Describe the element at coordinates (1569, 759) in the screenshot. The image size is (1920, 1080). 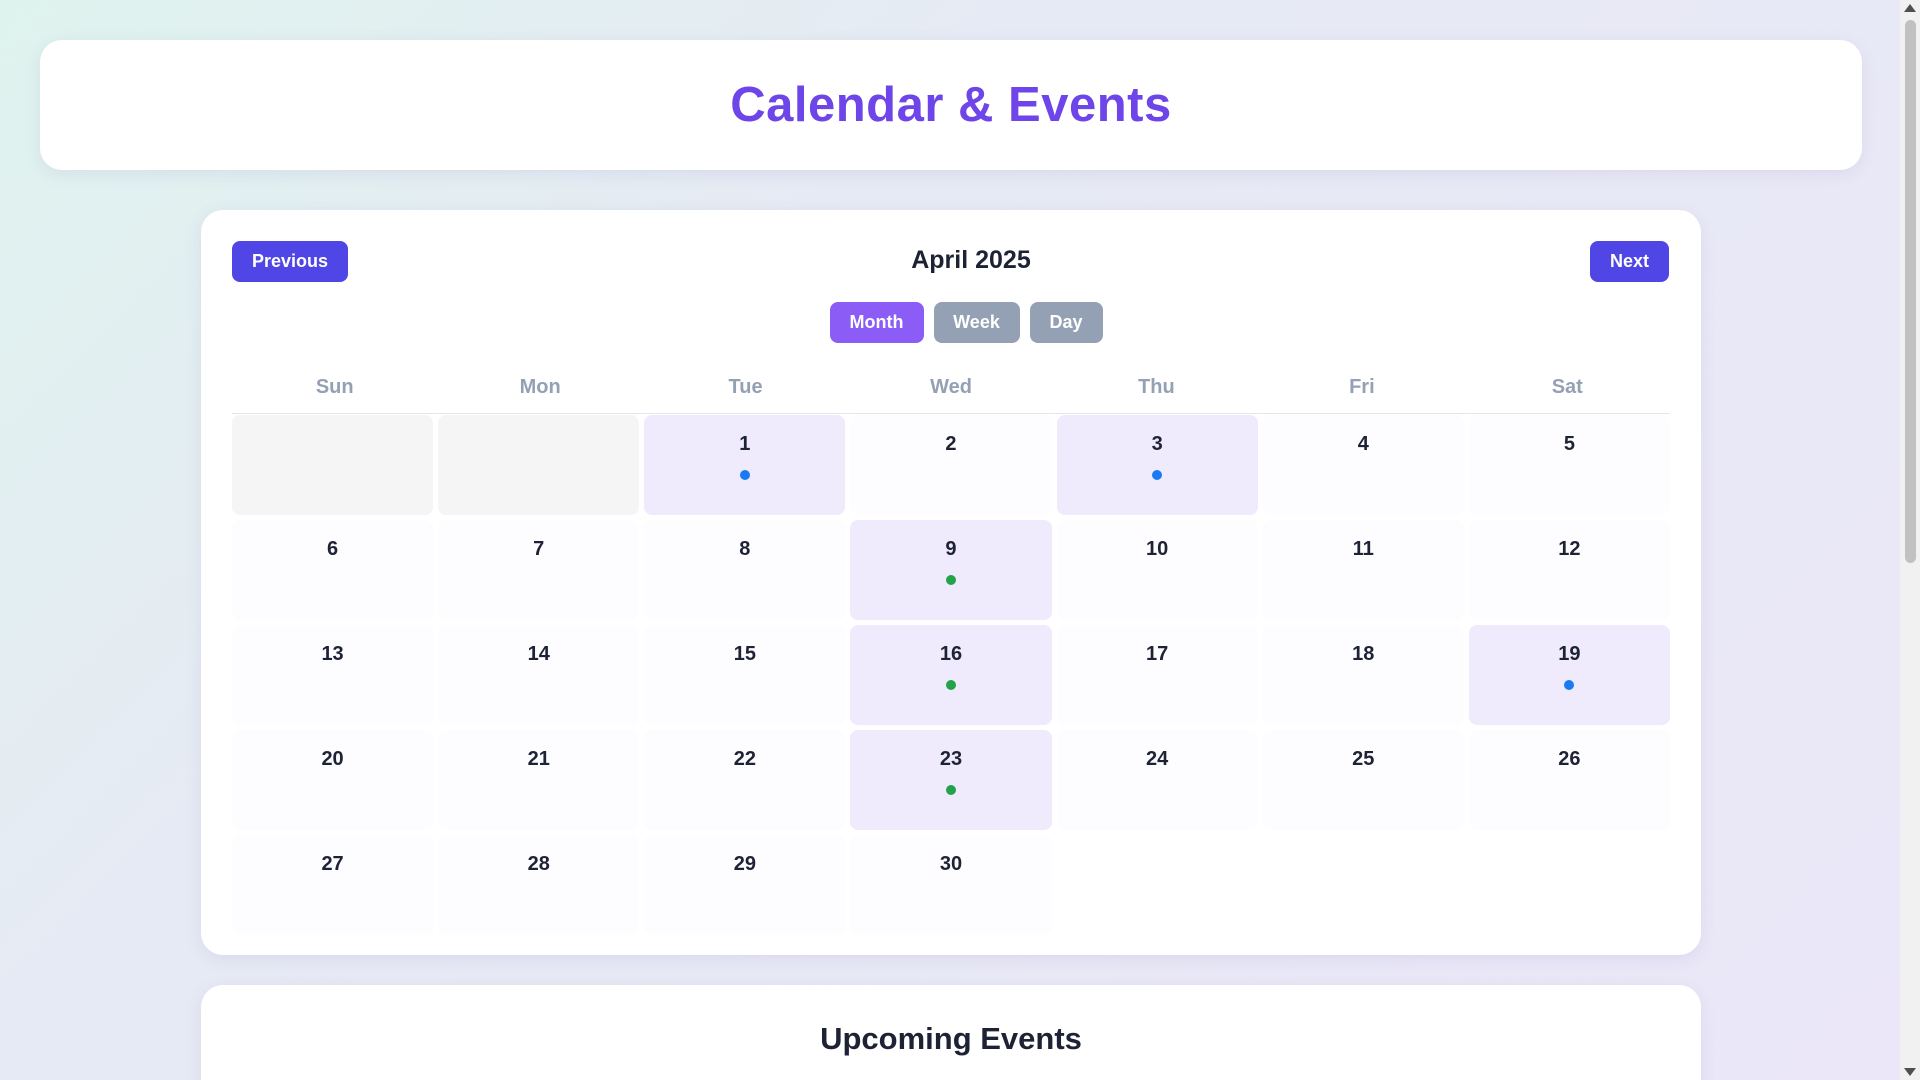
I see `day-number: 26` at that location.